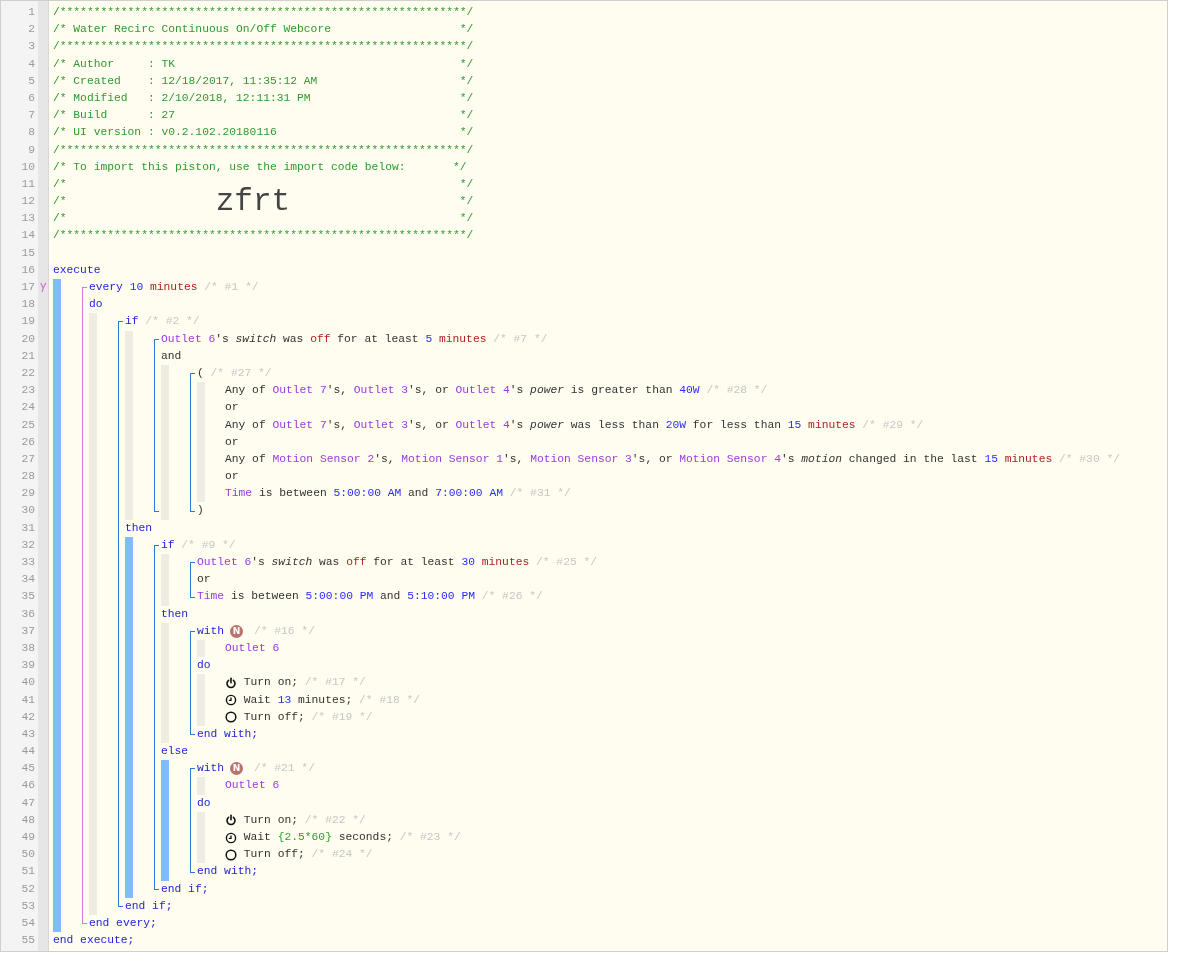 The image size is (1178, 962). Describe the element at coordinates (28, 820) in the screenshot. I see `line-number: 48` at that location.